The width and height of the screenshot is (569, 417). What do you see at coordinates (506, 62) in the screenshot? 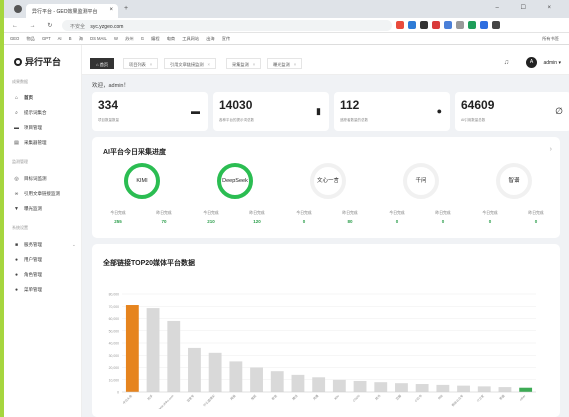
I see `bell-icon: ♫` at bounding box center [506, 62].